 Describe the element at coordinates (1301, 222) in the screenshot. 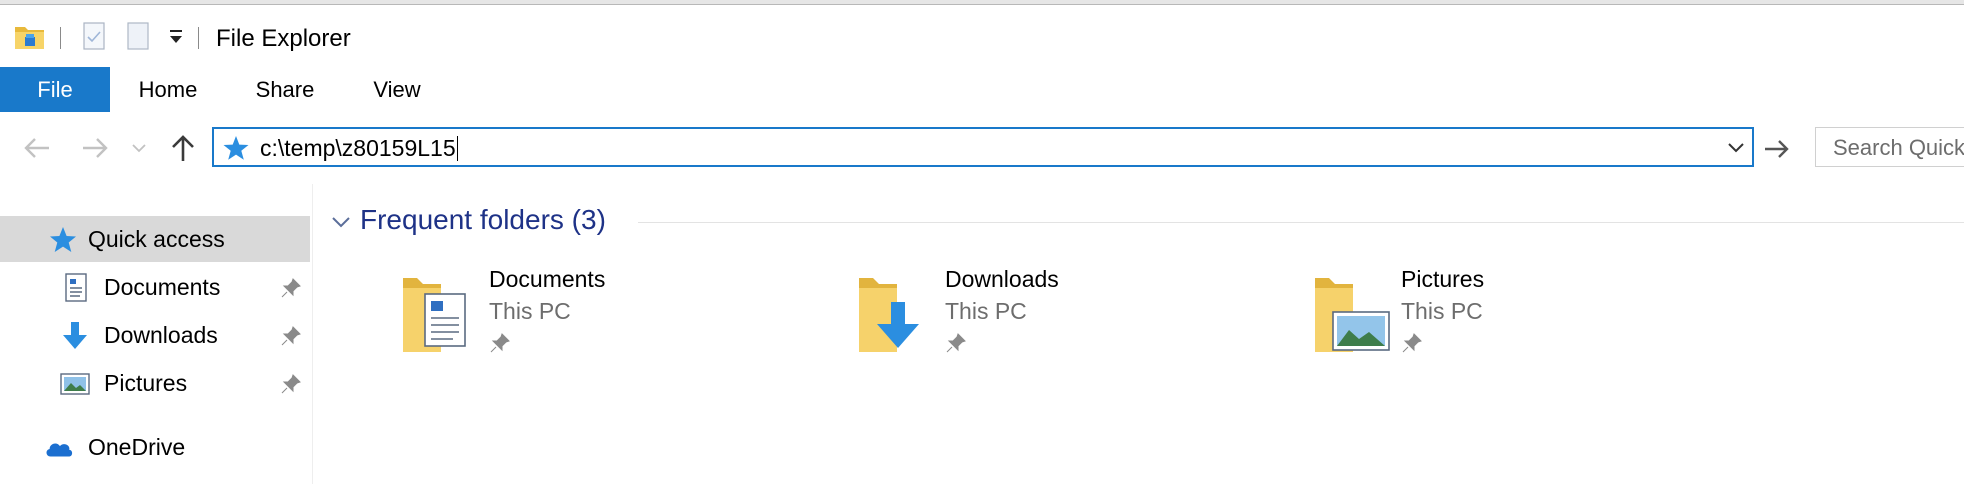

I see `group-divider` at that location.